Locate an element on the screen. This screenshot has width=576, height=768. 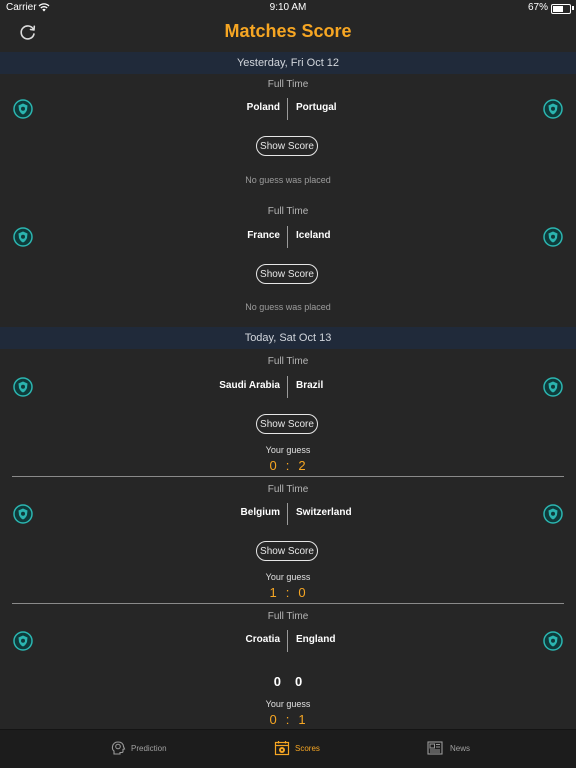
battery-tip is located at coordinates (573, 8).